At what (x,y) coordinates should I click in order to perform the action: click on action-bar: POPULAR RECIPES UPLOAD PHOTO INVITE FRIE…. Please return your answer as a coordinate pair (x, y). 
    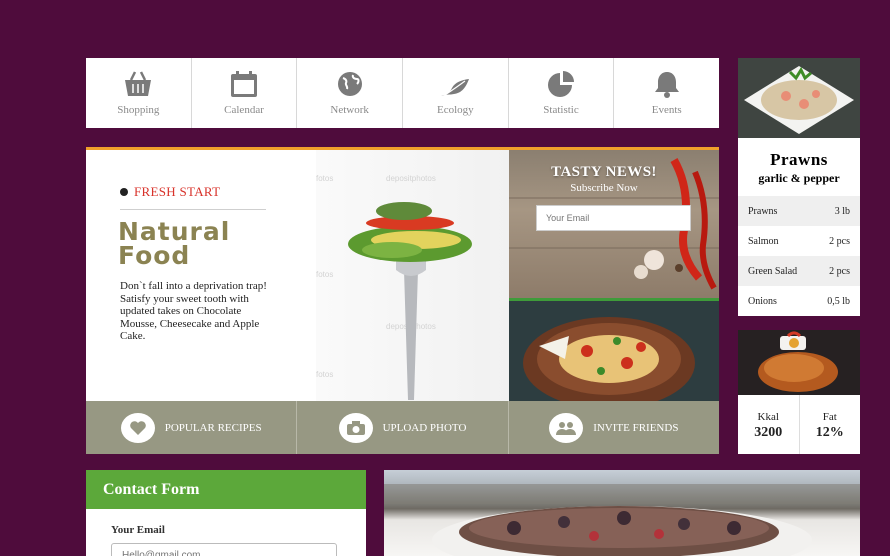
    Looking at the image, I should click on (402, 427).